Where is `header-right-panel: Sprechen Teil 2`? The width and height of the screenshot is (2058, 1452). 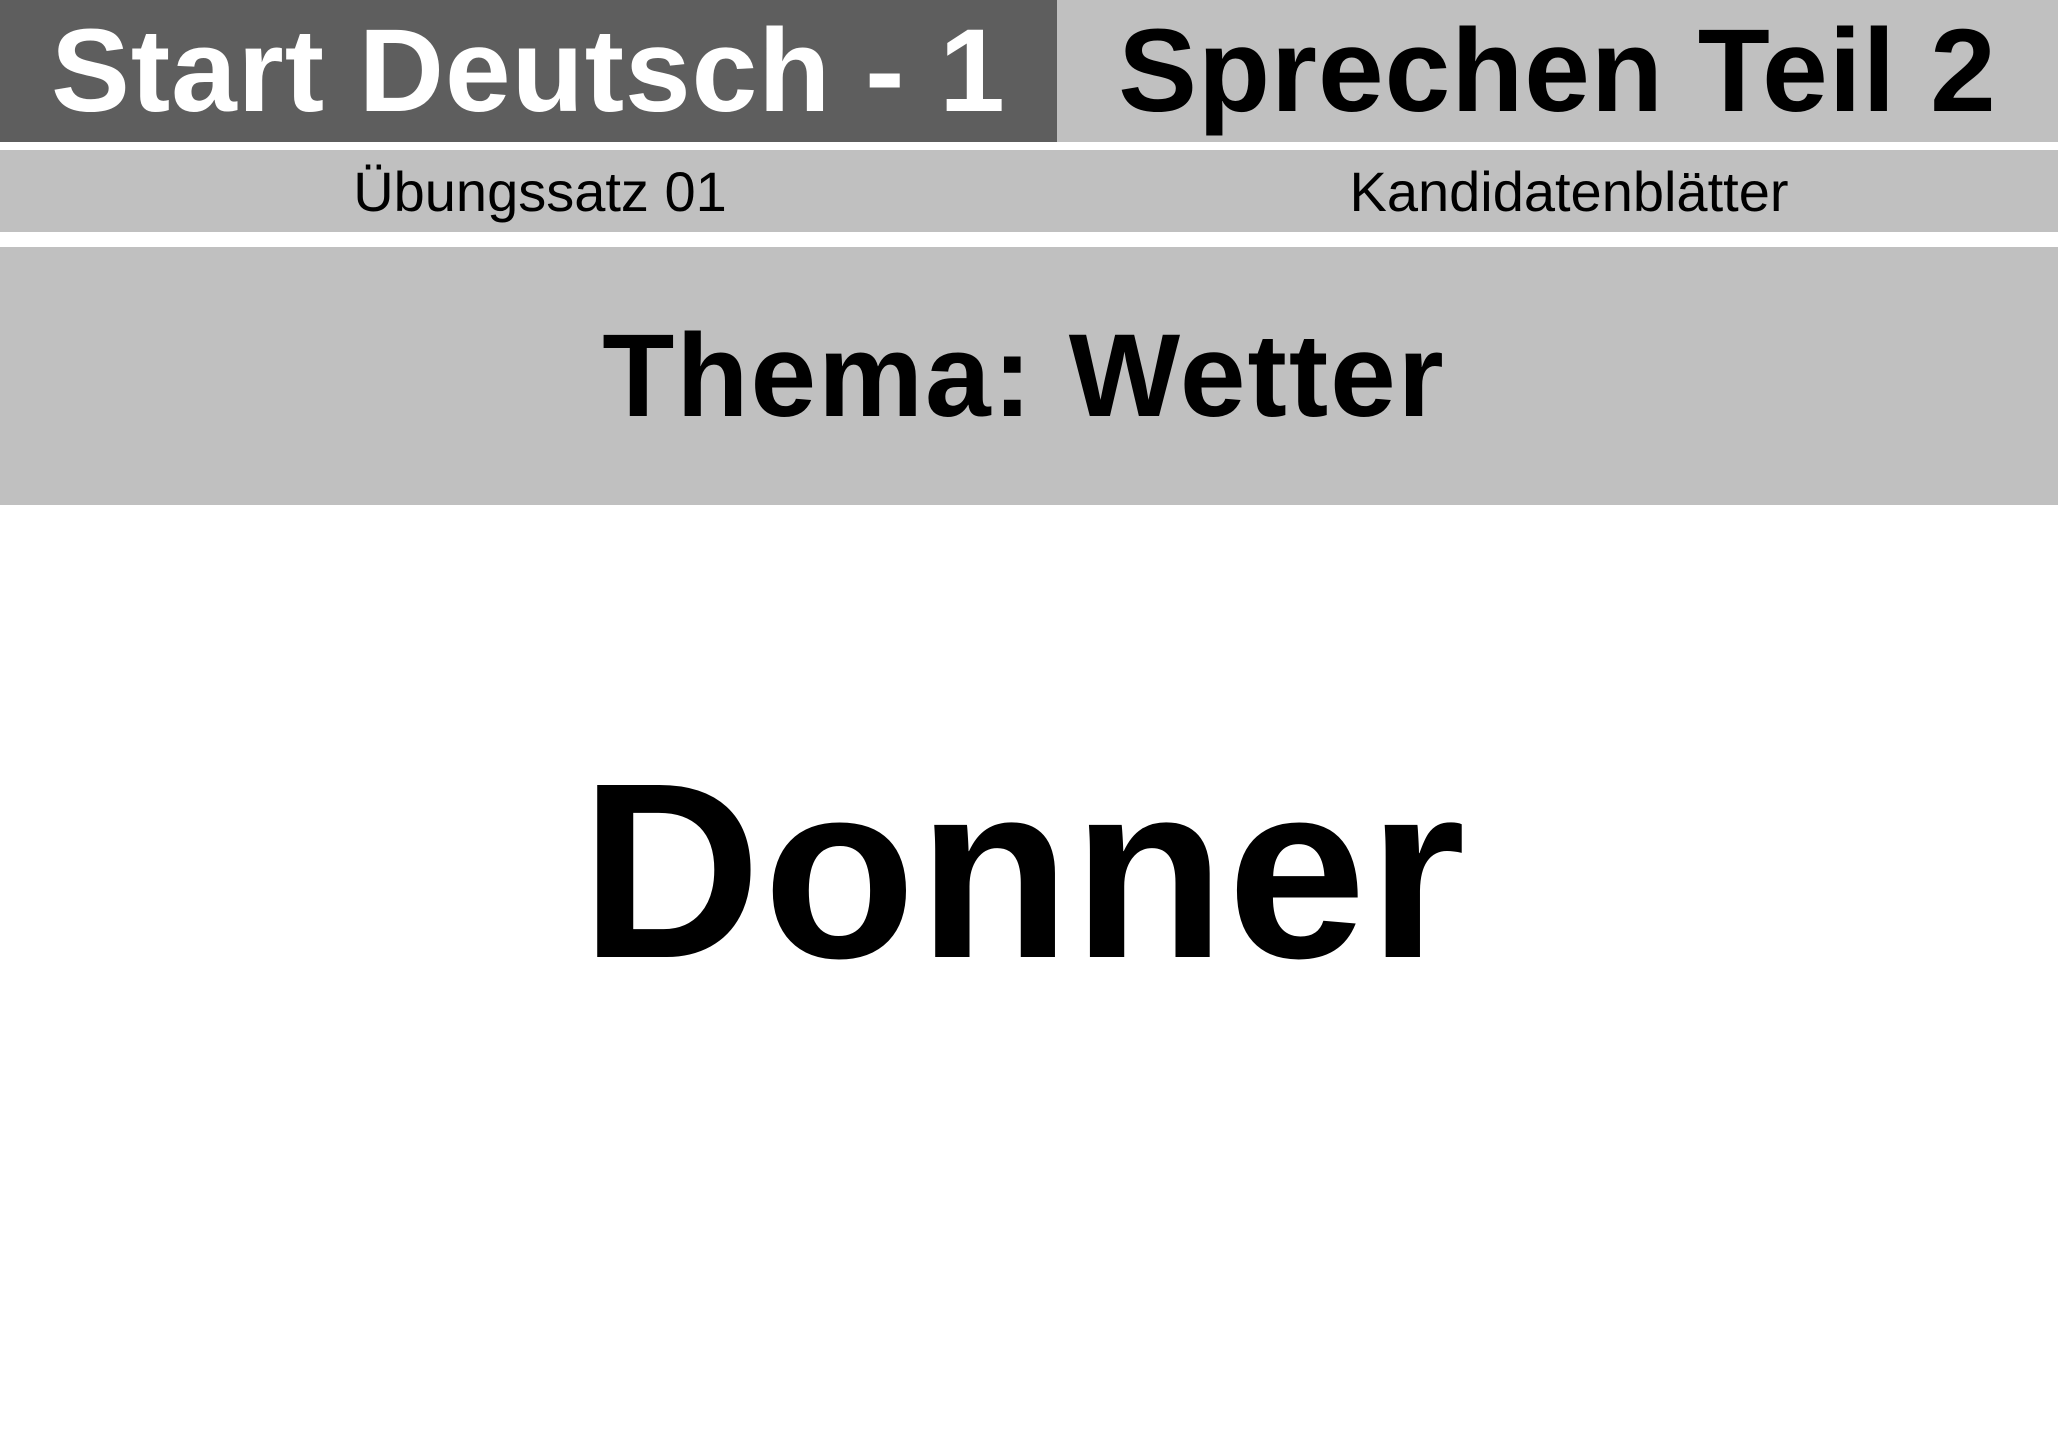 header-right-panel: Sprechen Teil 2 is located at coordinates (1557, 71).